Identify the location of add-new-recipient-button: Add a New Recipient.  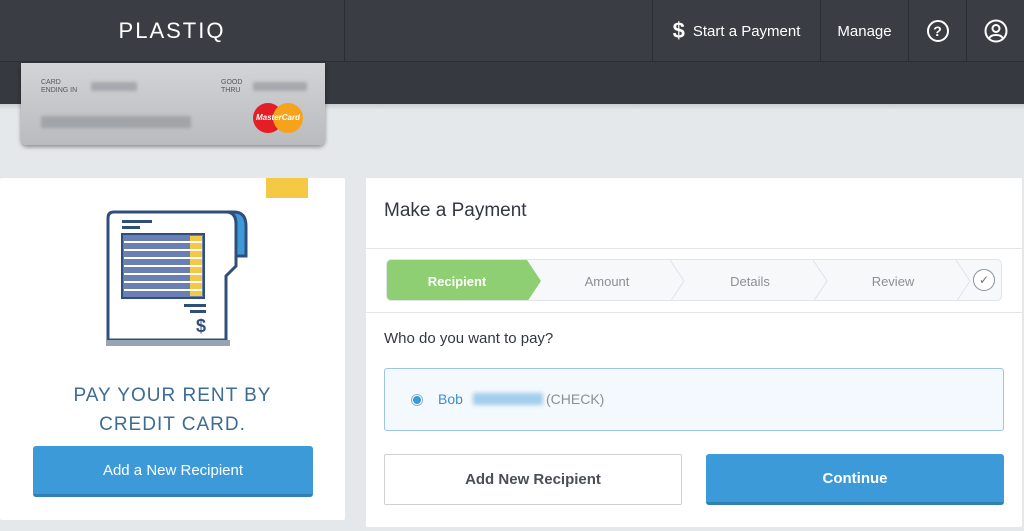
(173, 471).